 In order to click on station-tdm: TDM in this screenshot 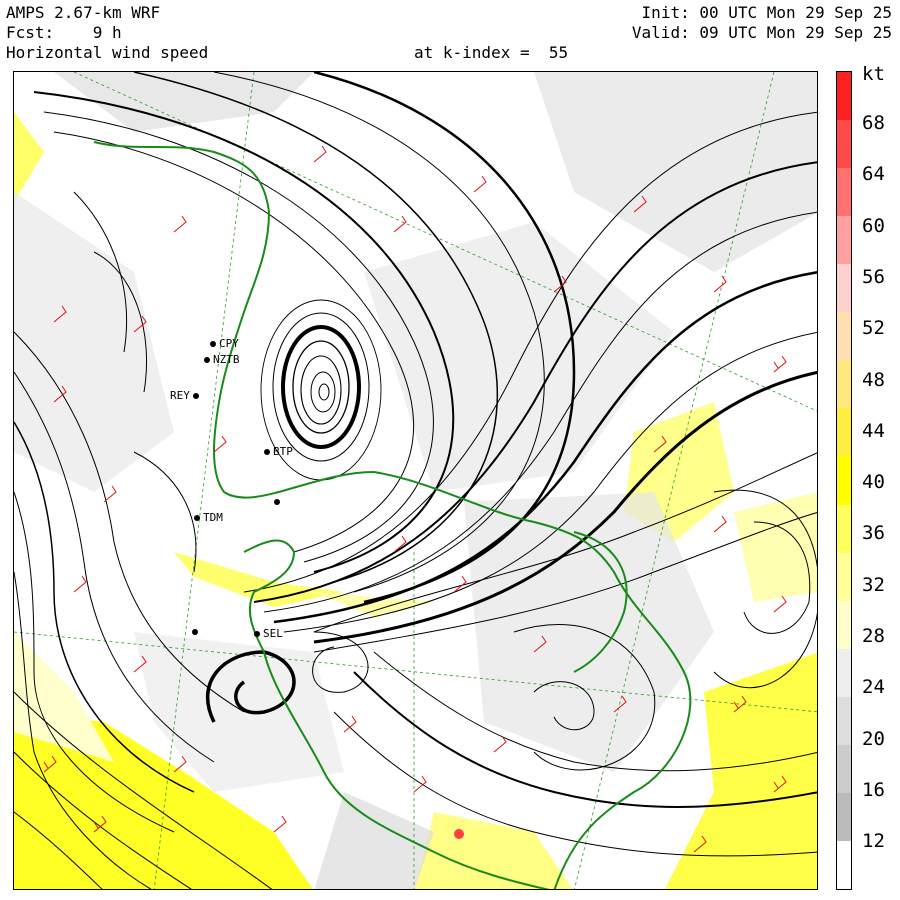, I will do `click(208, 518)`.